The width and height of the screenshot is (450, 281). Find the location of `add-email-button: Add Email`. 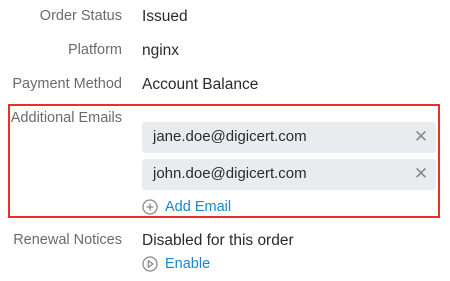

add-email-button: Add Email is located at coordinates (202, 208).